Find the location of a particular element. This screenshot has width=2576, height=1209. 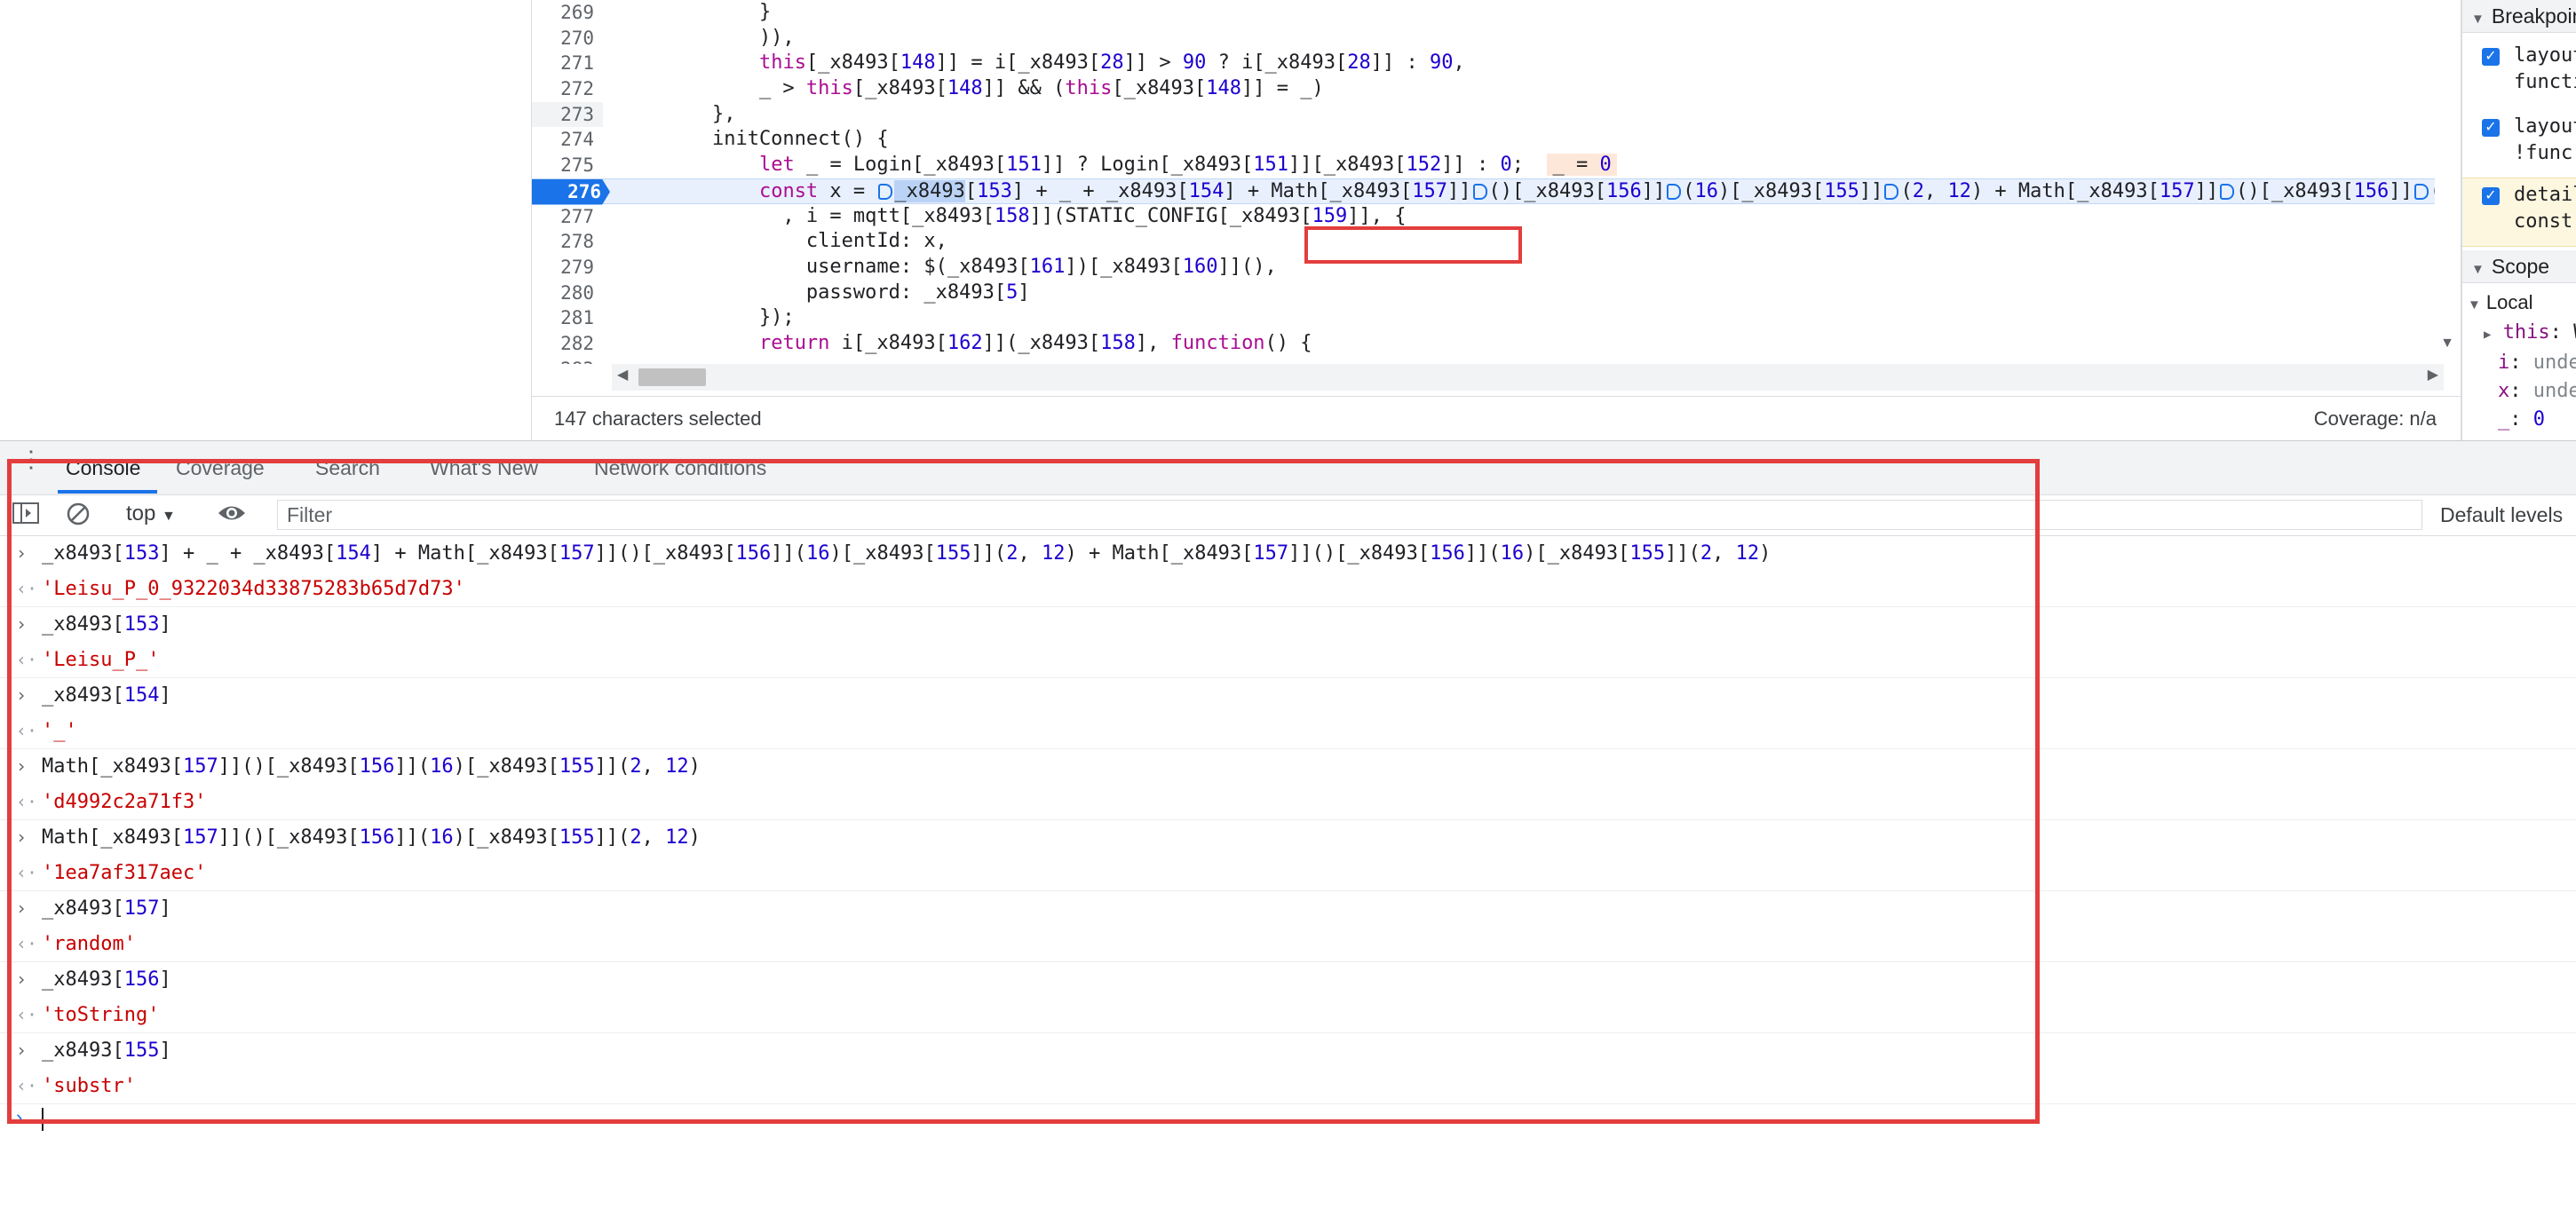

code-line: 280 password: _x8493[5] is located at coordinates (1484, 293).